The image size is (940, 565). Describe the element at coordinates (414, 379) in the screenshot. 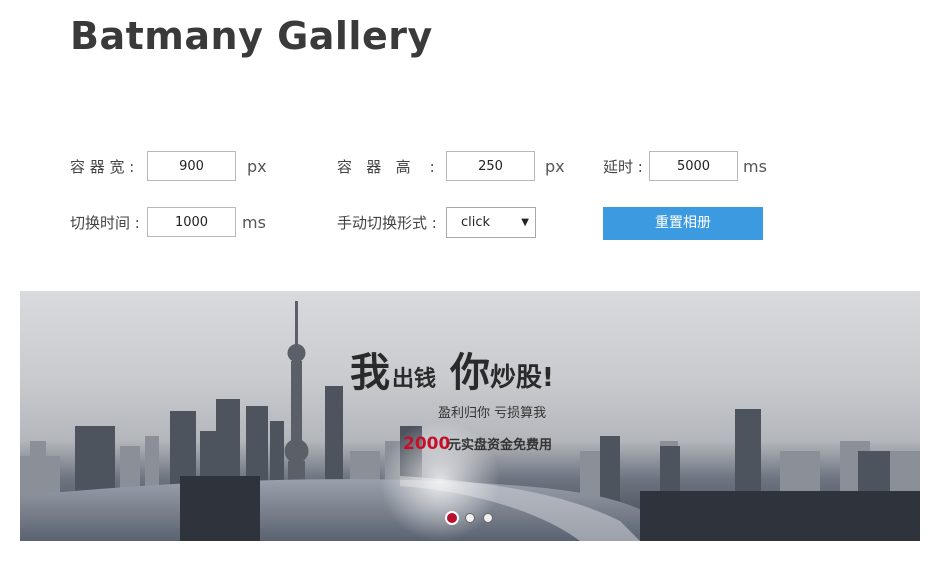

I see `svg-text: 出钱` at that location.